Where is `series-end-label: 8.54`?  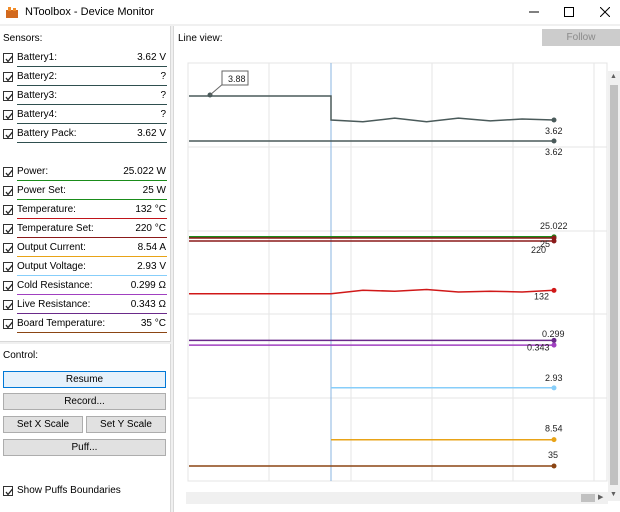 series-end-label: 8.54 is located at coordinates (554, 429).